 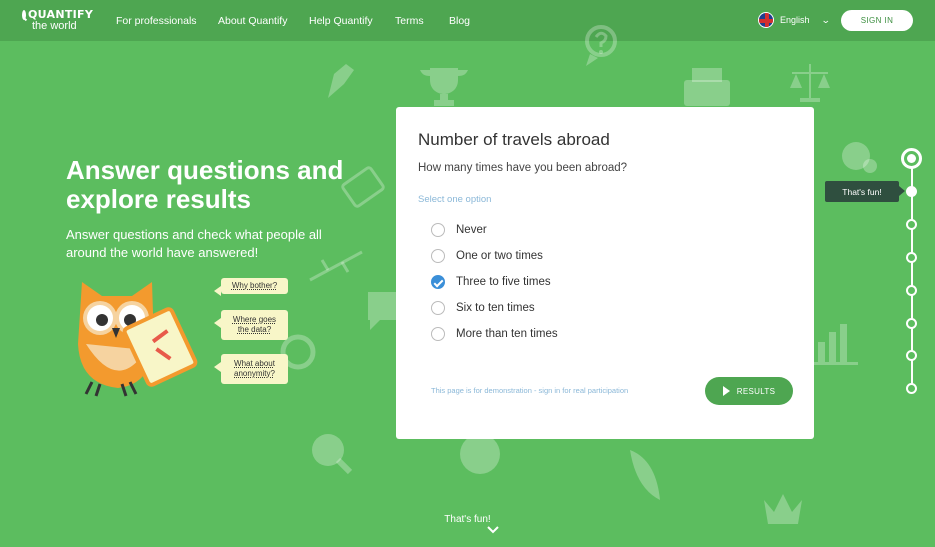 What do you see at coordinates (341, 81) in the screenshot?
I see `pen-nib-icon` at bounding box center [341, 81].